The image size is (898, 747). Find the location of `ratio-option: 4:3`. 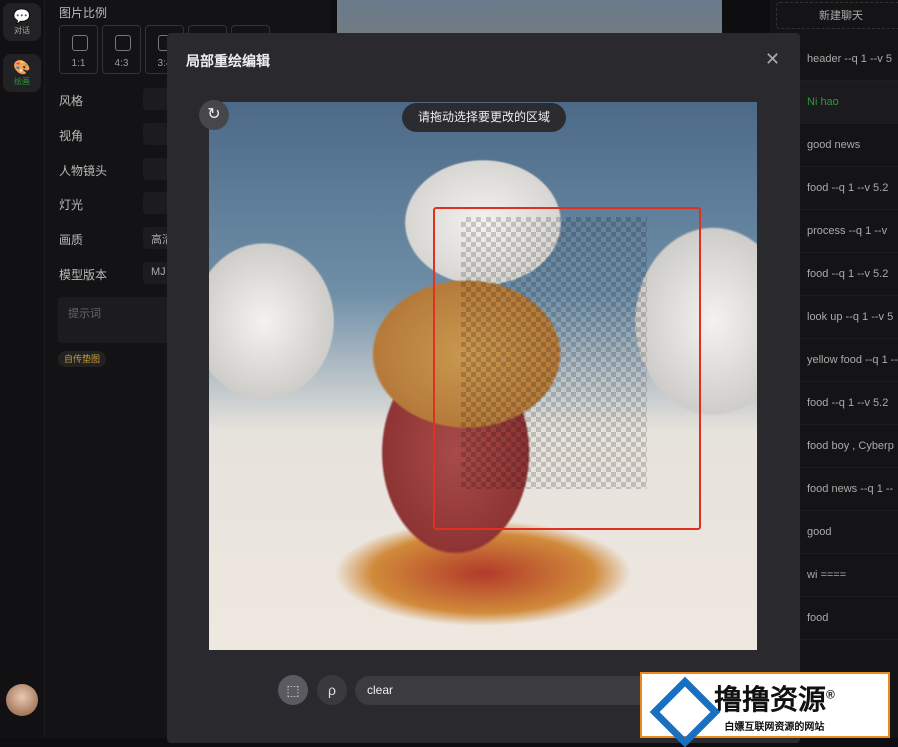

ratio-option: 4:3 is located at coordinates (121, 49).